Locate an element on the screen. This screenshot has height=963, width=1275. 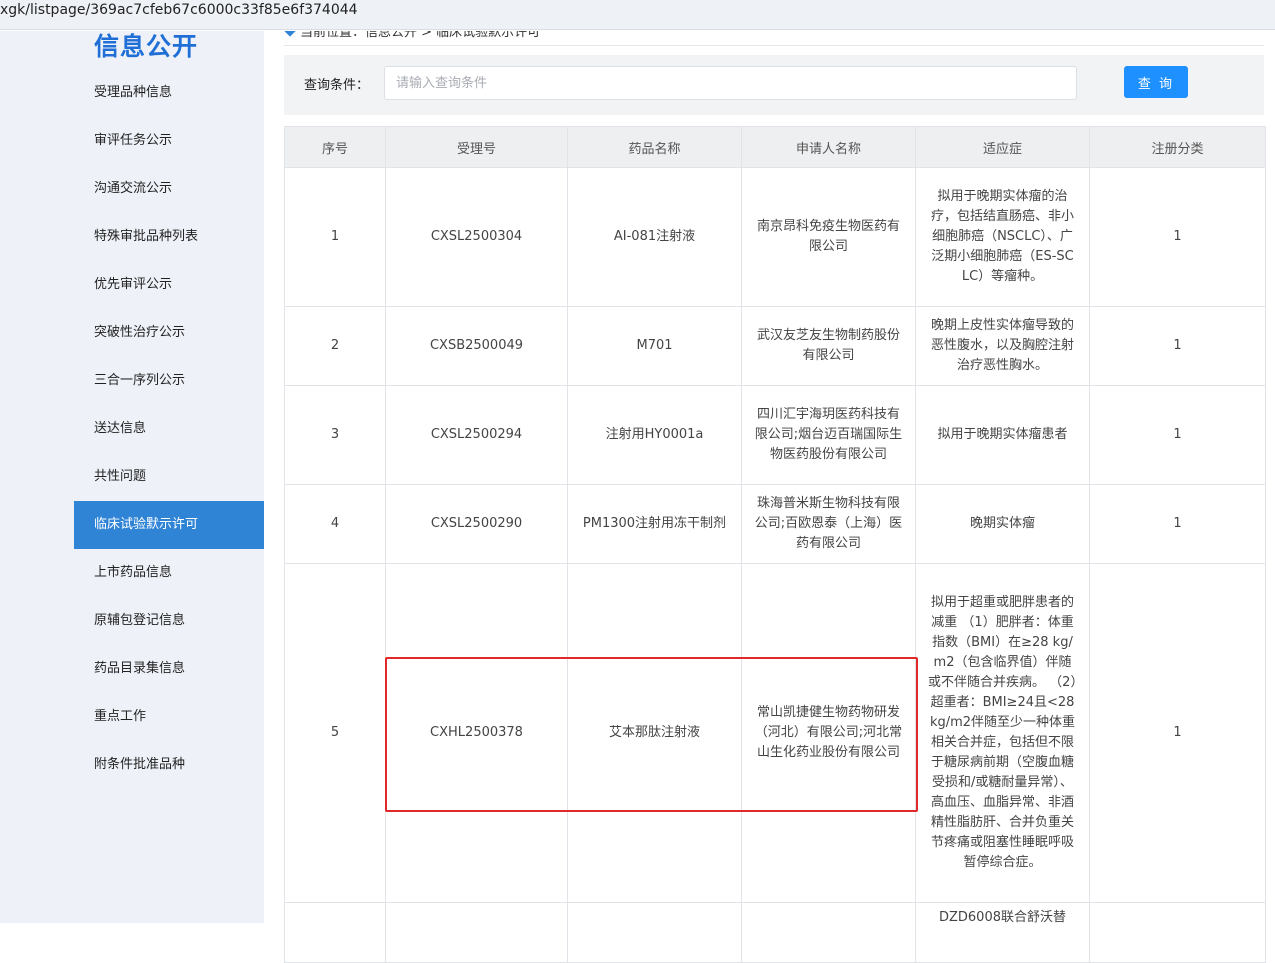
sidebar-item-clinical-trial-implied-permission: 临床试验默示许可 is located at coordinates (169, 525).